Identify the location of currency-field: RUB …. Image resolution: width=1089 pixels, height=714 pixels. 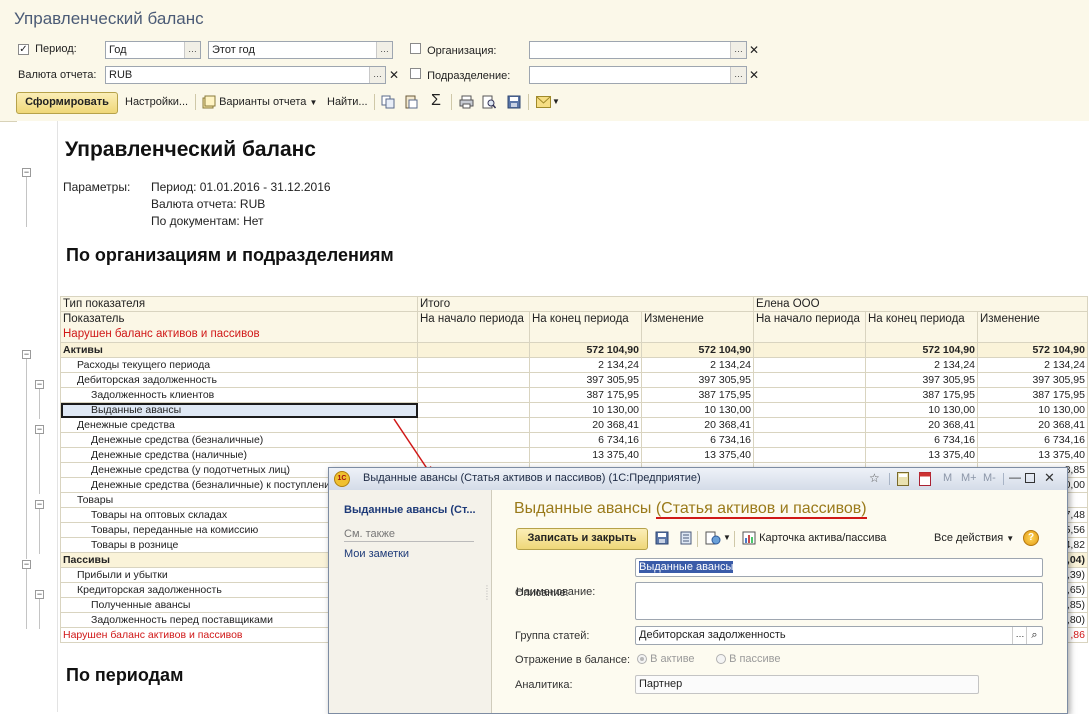
(245, 75).